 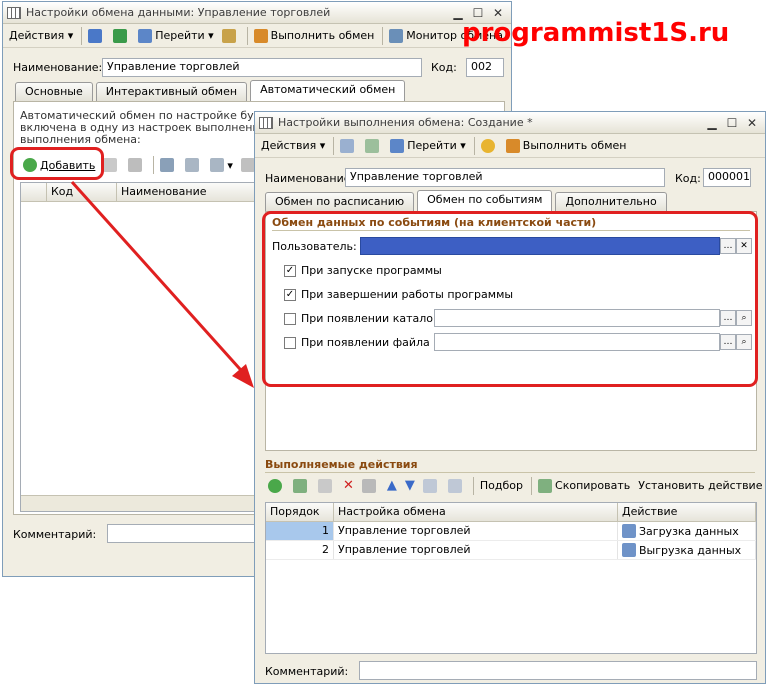 What do you see at coordinates (431, 486) in the screenshot?
I see `sort-ascending-icon` at bounding box center [431, 486].